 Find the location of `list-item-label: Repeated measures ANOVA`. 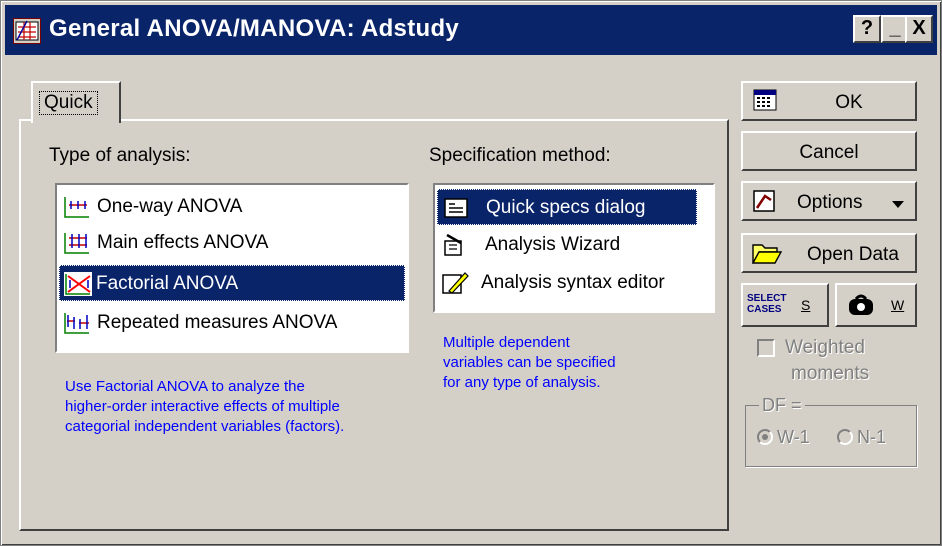

list-item-label: Repeated measures ANOVA is located at coordinates (217, 322).